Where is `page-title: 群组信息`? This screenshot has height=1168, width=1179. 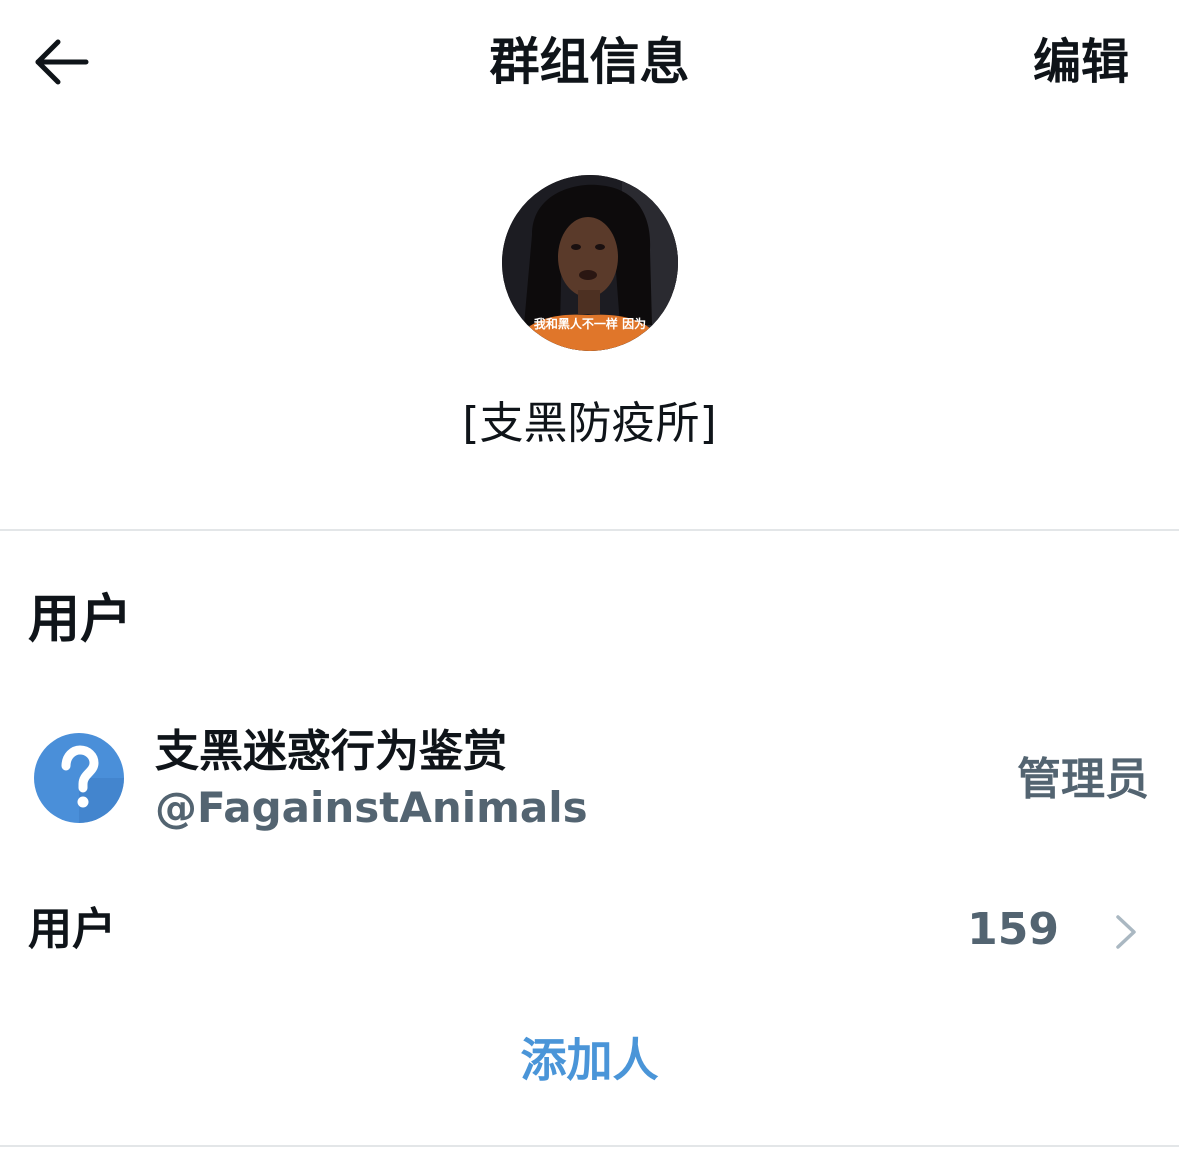
page-title: 群组信息 is located at coordinates (589, 62).